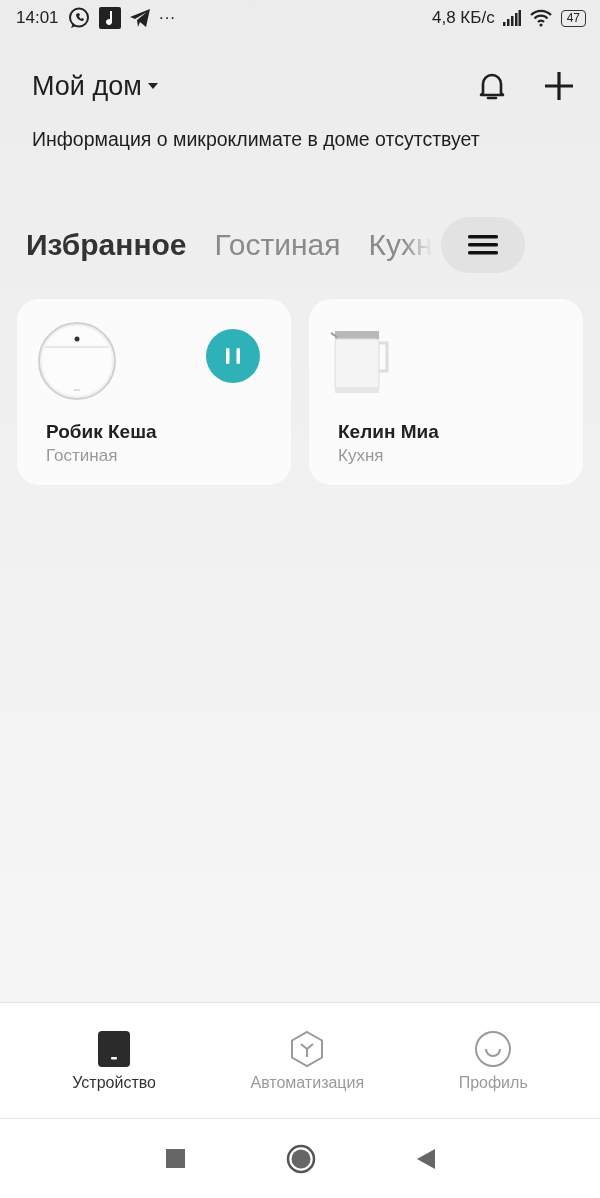  I want to click on device-room: Гостиная, so click(82, 456).